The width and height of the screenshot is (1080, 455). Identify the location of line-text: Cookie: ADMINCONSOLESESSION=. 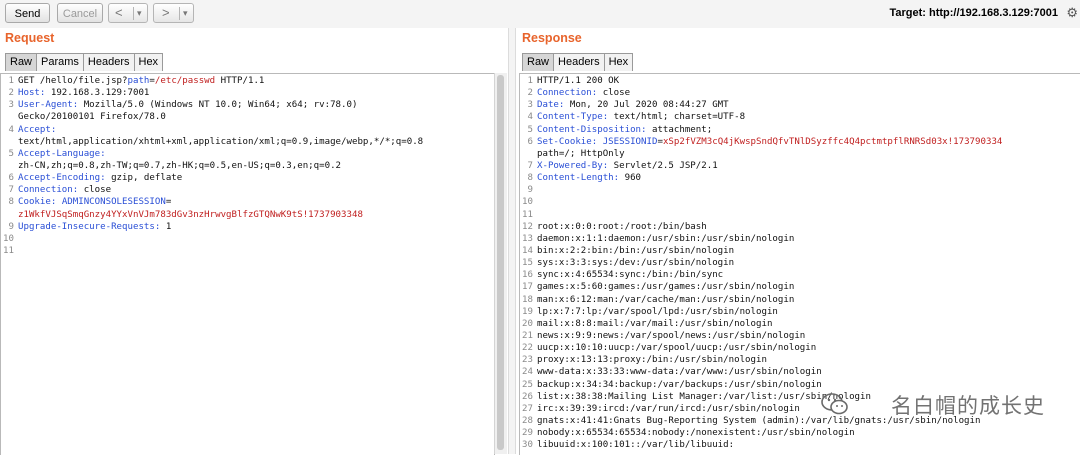
(94, 202).